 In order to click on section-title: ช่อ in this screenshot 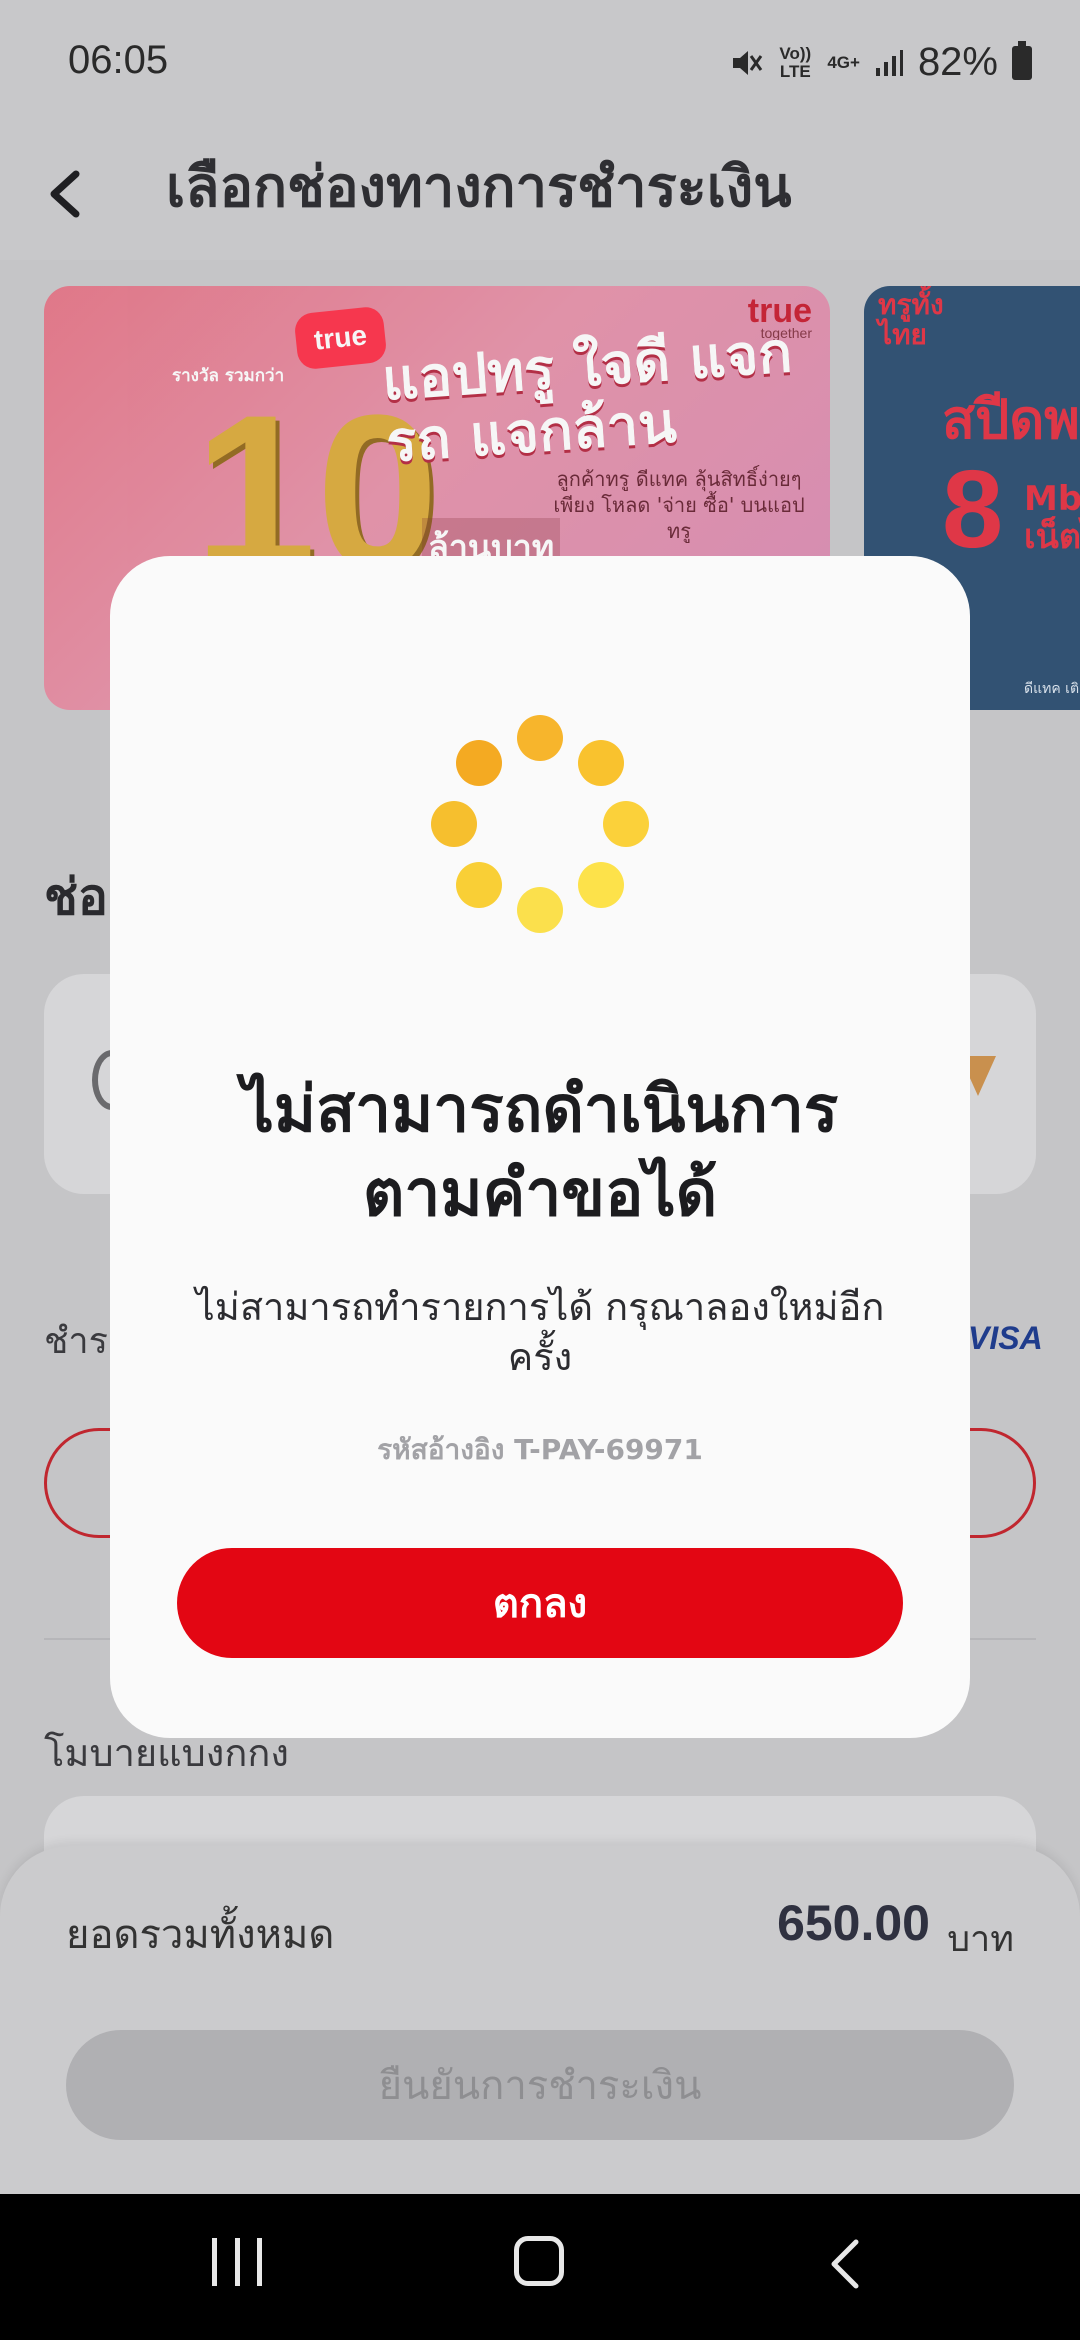, I will do `click(76, 897)`.